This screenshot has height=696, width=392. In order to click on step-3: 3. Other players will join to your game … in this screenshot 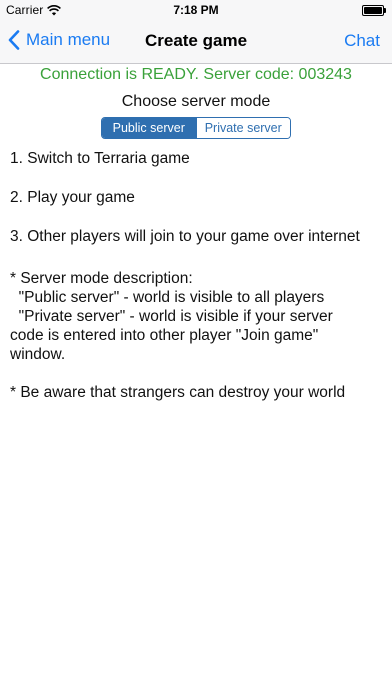, I will do `click(185, 236)`.